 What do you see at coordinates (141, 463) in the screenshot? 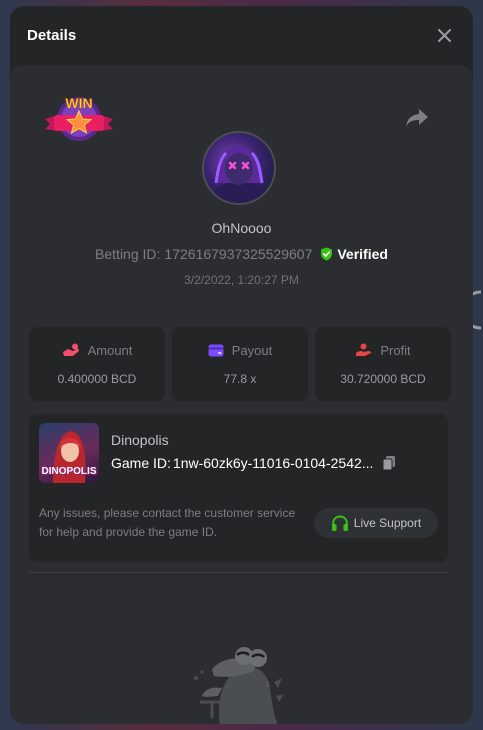
I see `game-id-label: Game ID:` at bounding box center [141, 463].